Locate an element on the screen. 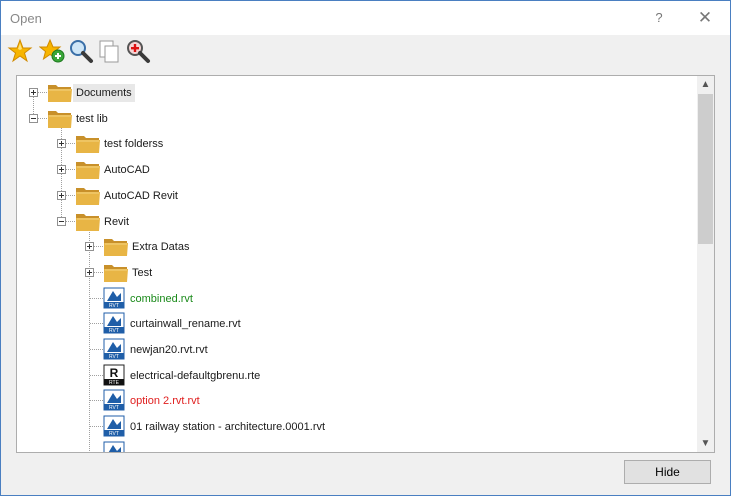  folder-label: AutoCAD is located at coordinates (127, 170).